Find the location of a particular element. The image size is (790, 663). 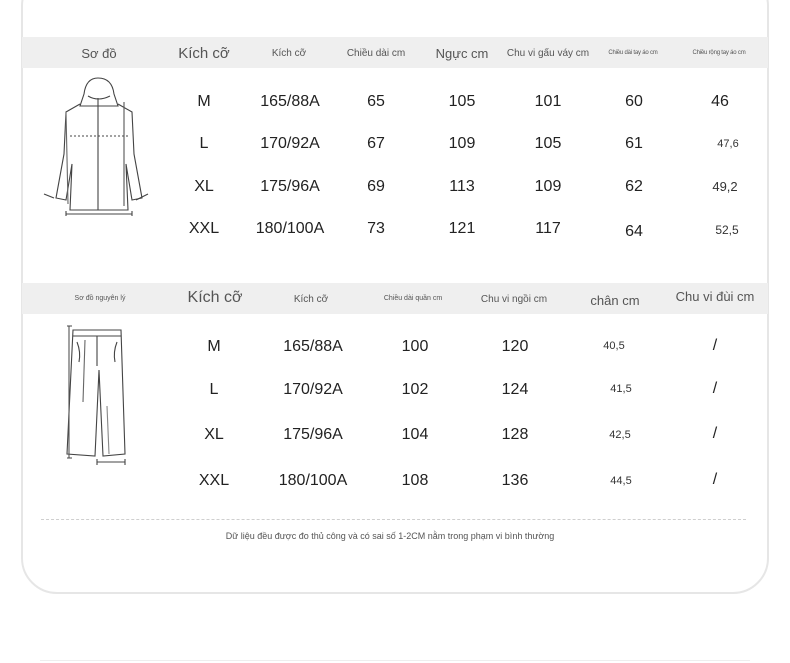

cell-length: 65 is located at coordinates (376, 101).